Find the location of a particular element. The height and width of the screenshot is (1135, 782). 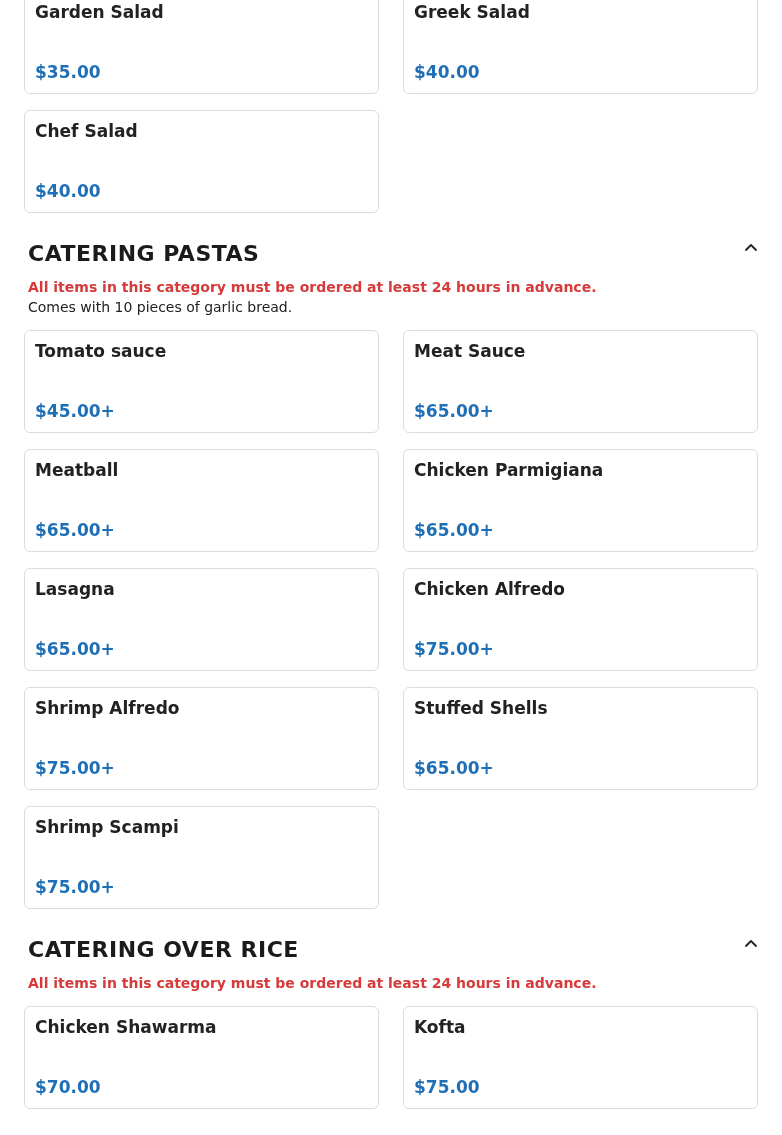

menu-item-card: Kofta $75.00 is located at coordinates (580, 1057).